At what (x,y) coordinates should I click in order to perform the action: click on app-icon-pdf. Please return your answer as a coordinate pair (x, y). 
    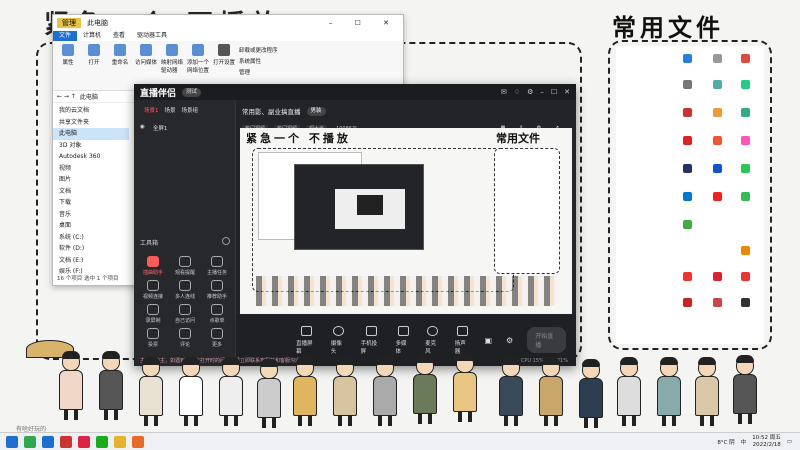
    Looking at the image, I should click on (66, 441).